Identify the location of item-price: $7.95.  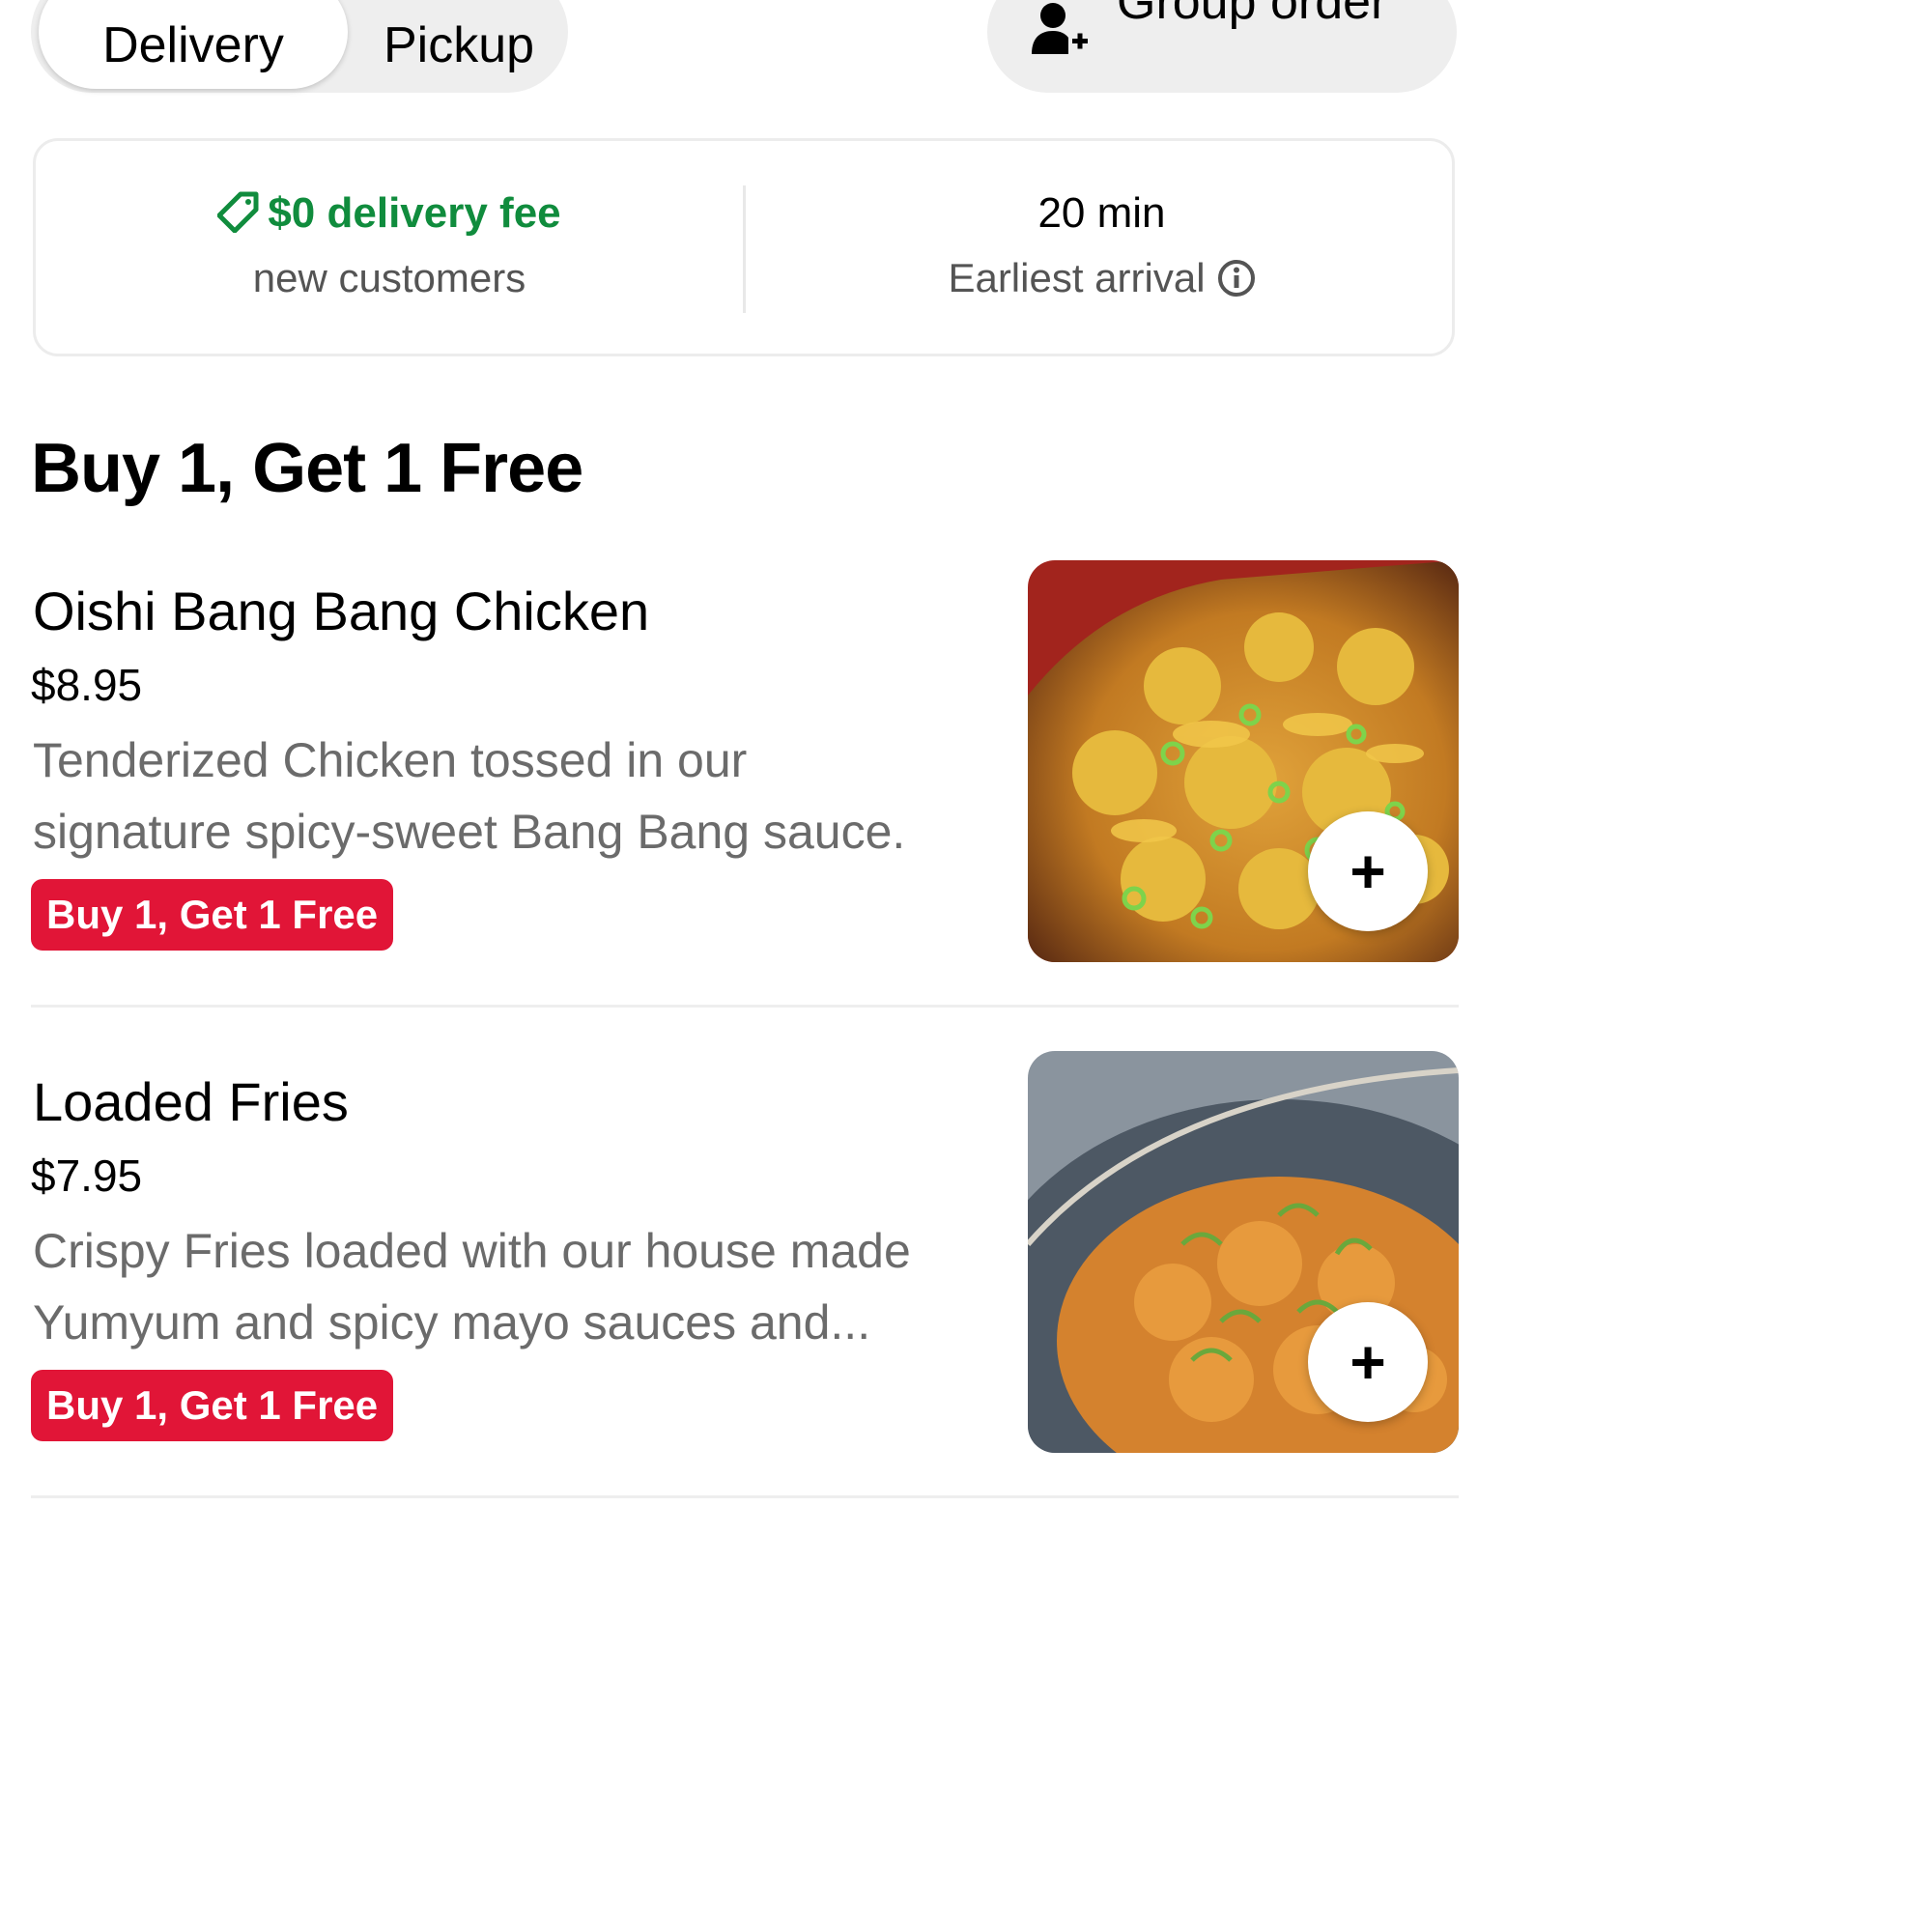
(87, 1176).